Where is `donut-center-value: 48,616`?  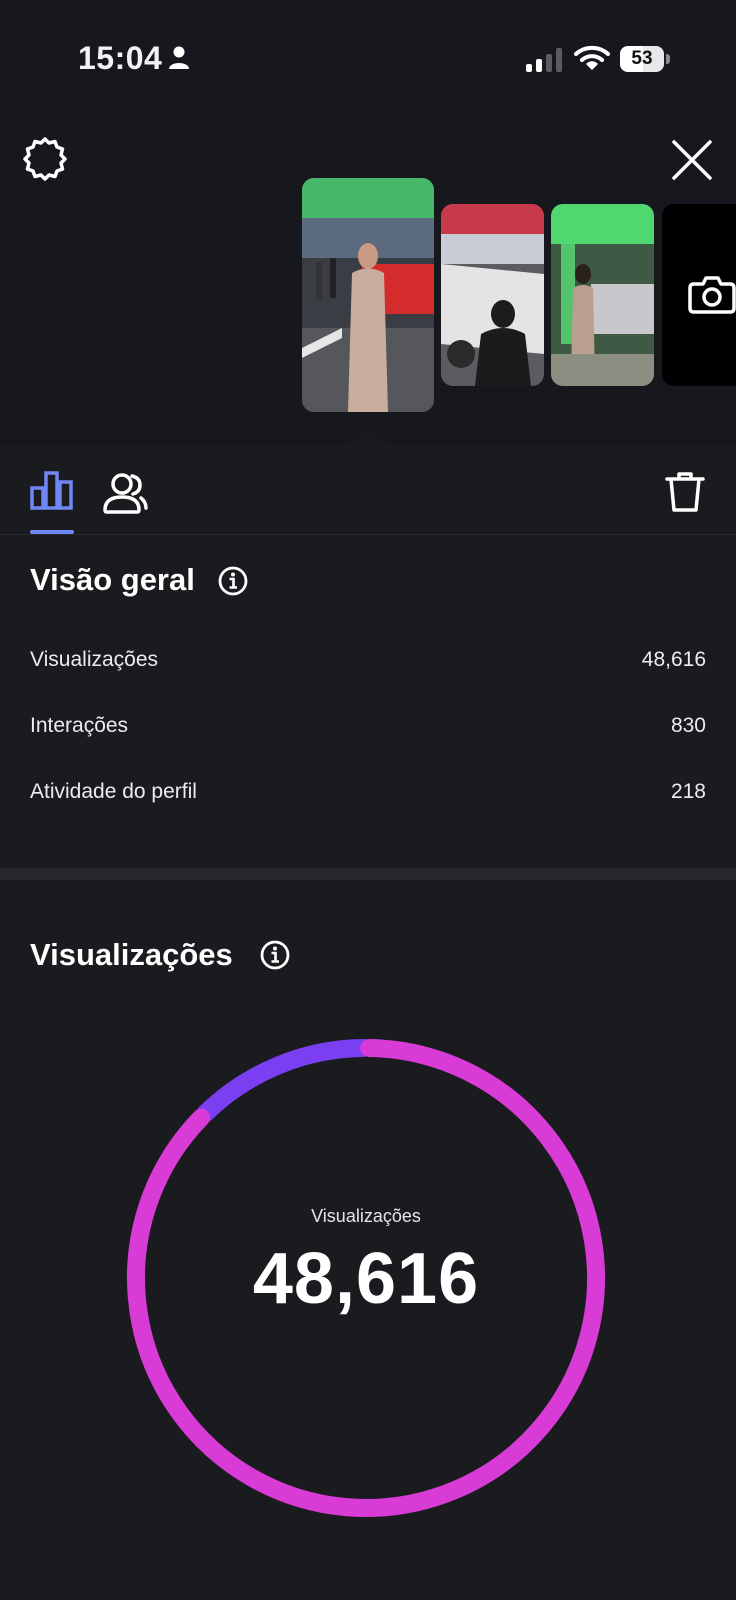
donut-center-value: 48,616 is located at coordinates (366, 1279).